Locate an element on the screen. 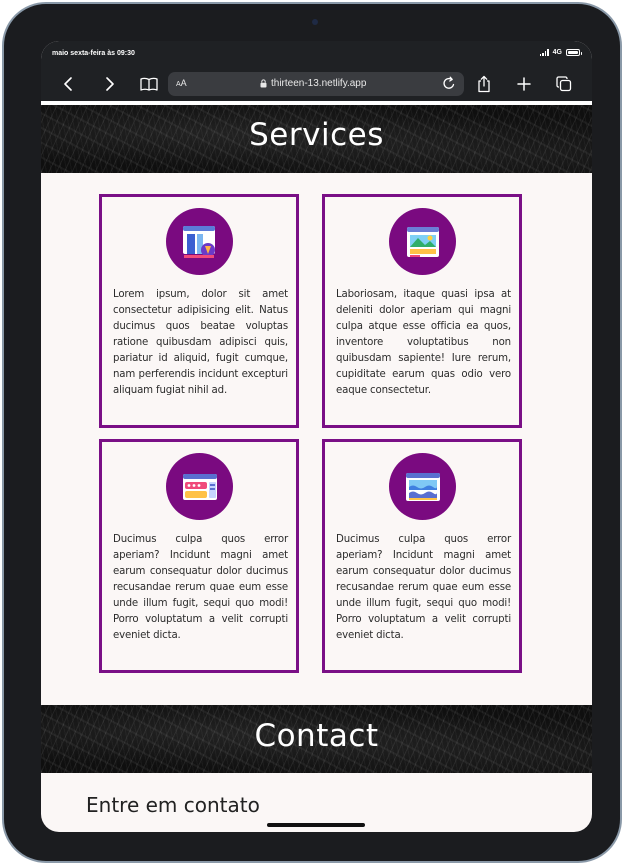 This screenshot has height=865, width=624. tabs-icon is located at coordinates (564, 84).